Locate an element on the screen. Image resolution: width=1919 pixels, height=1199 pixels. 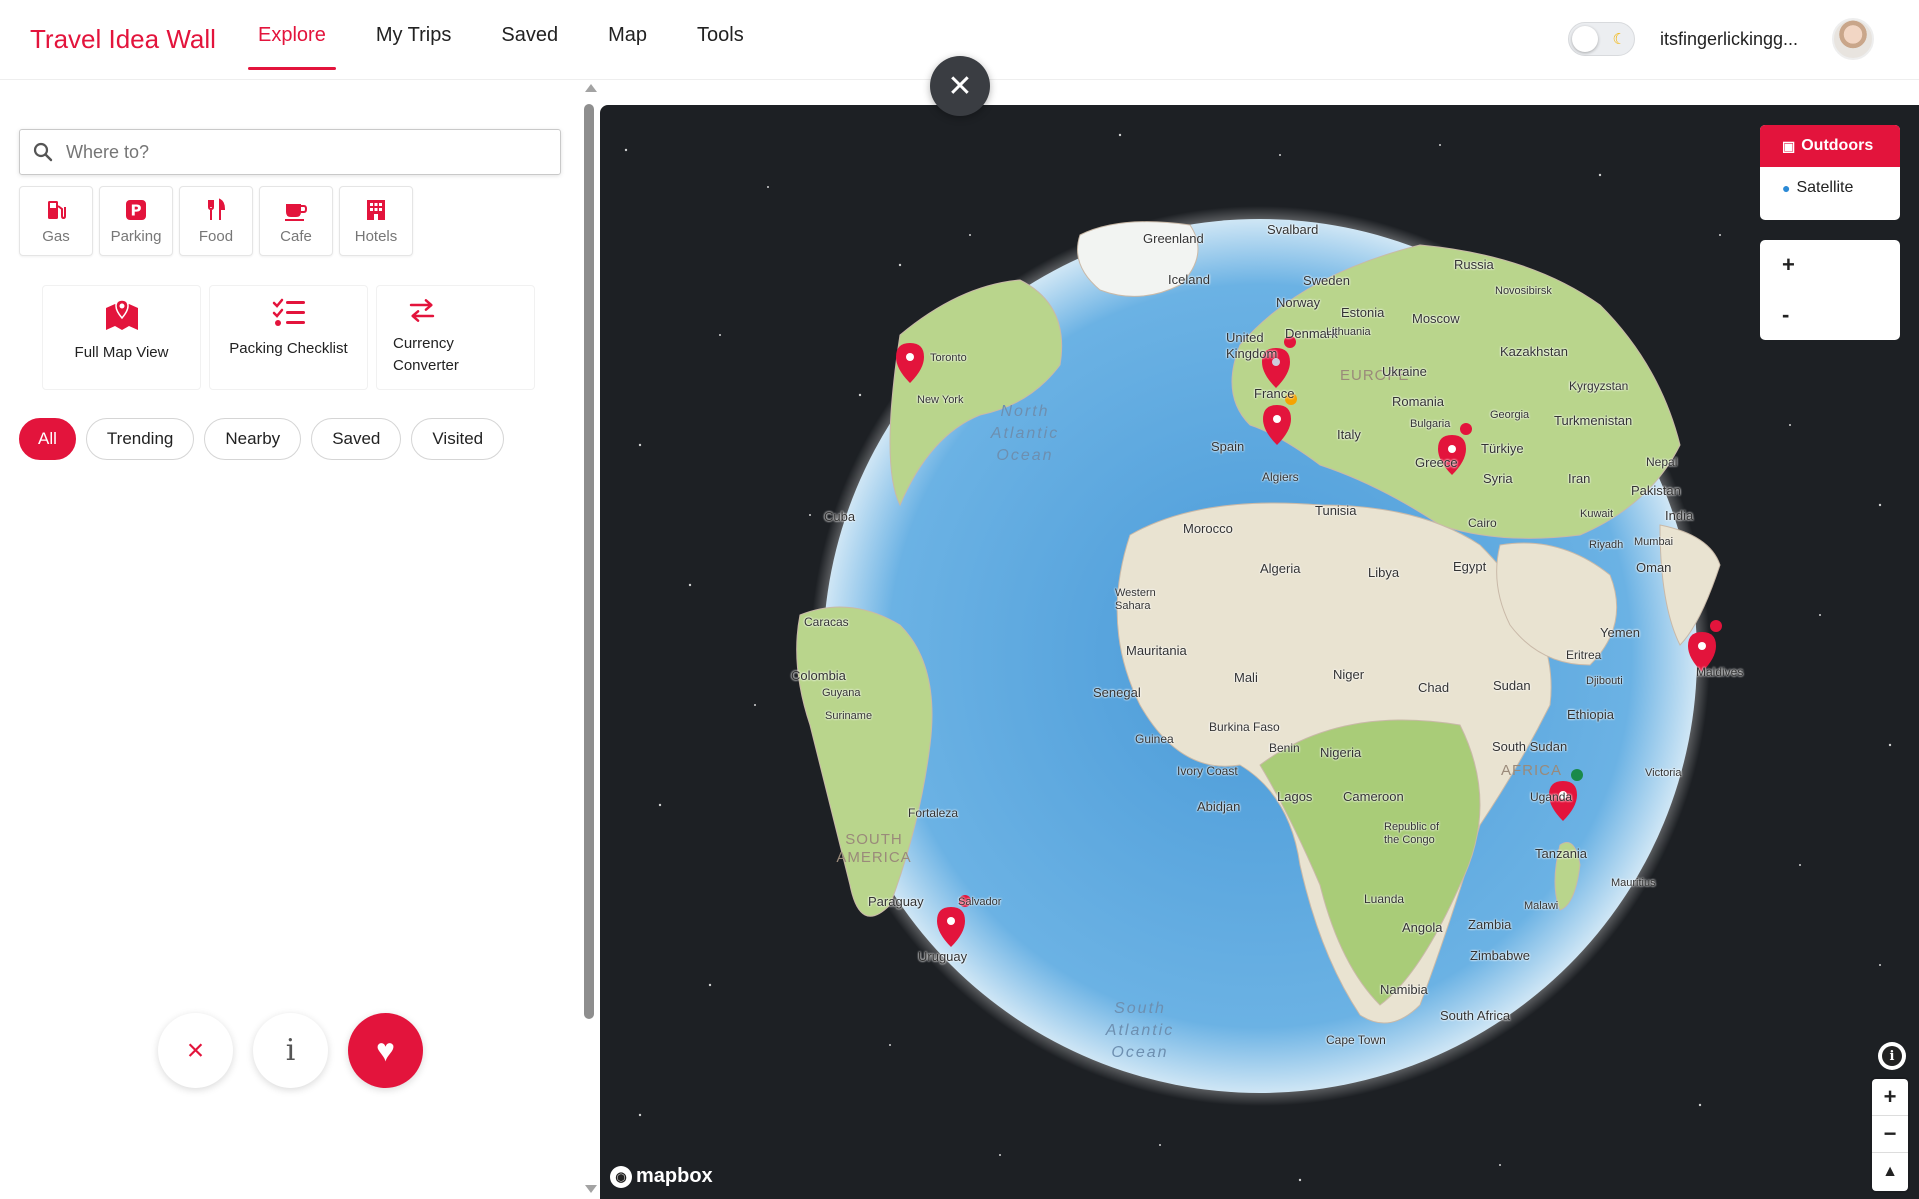
map-label-pakistan: Pakistan is located at coordinates (1656, 490).